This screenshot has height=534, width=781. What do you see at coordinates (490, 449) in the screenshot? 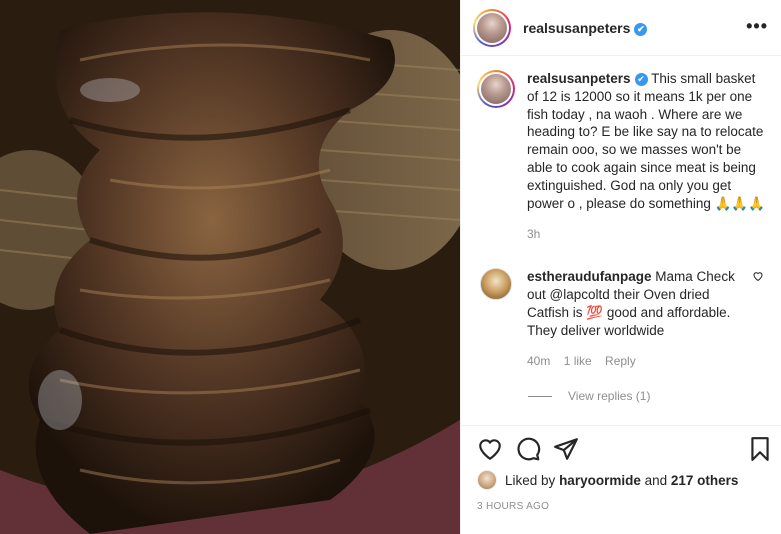
I see `heart-icon` at bounding box center [490, 449].